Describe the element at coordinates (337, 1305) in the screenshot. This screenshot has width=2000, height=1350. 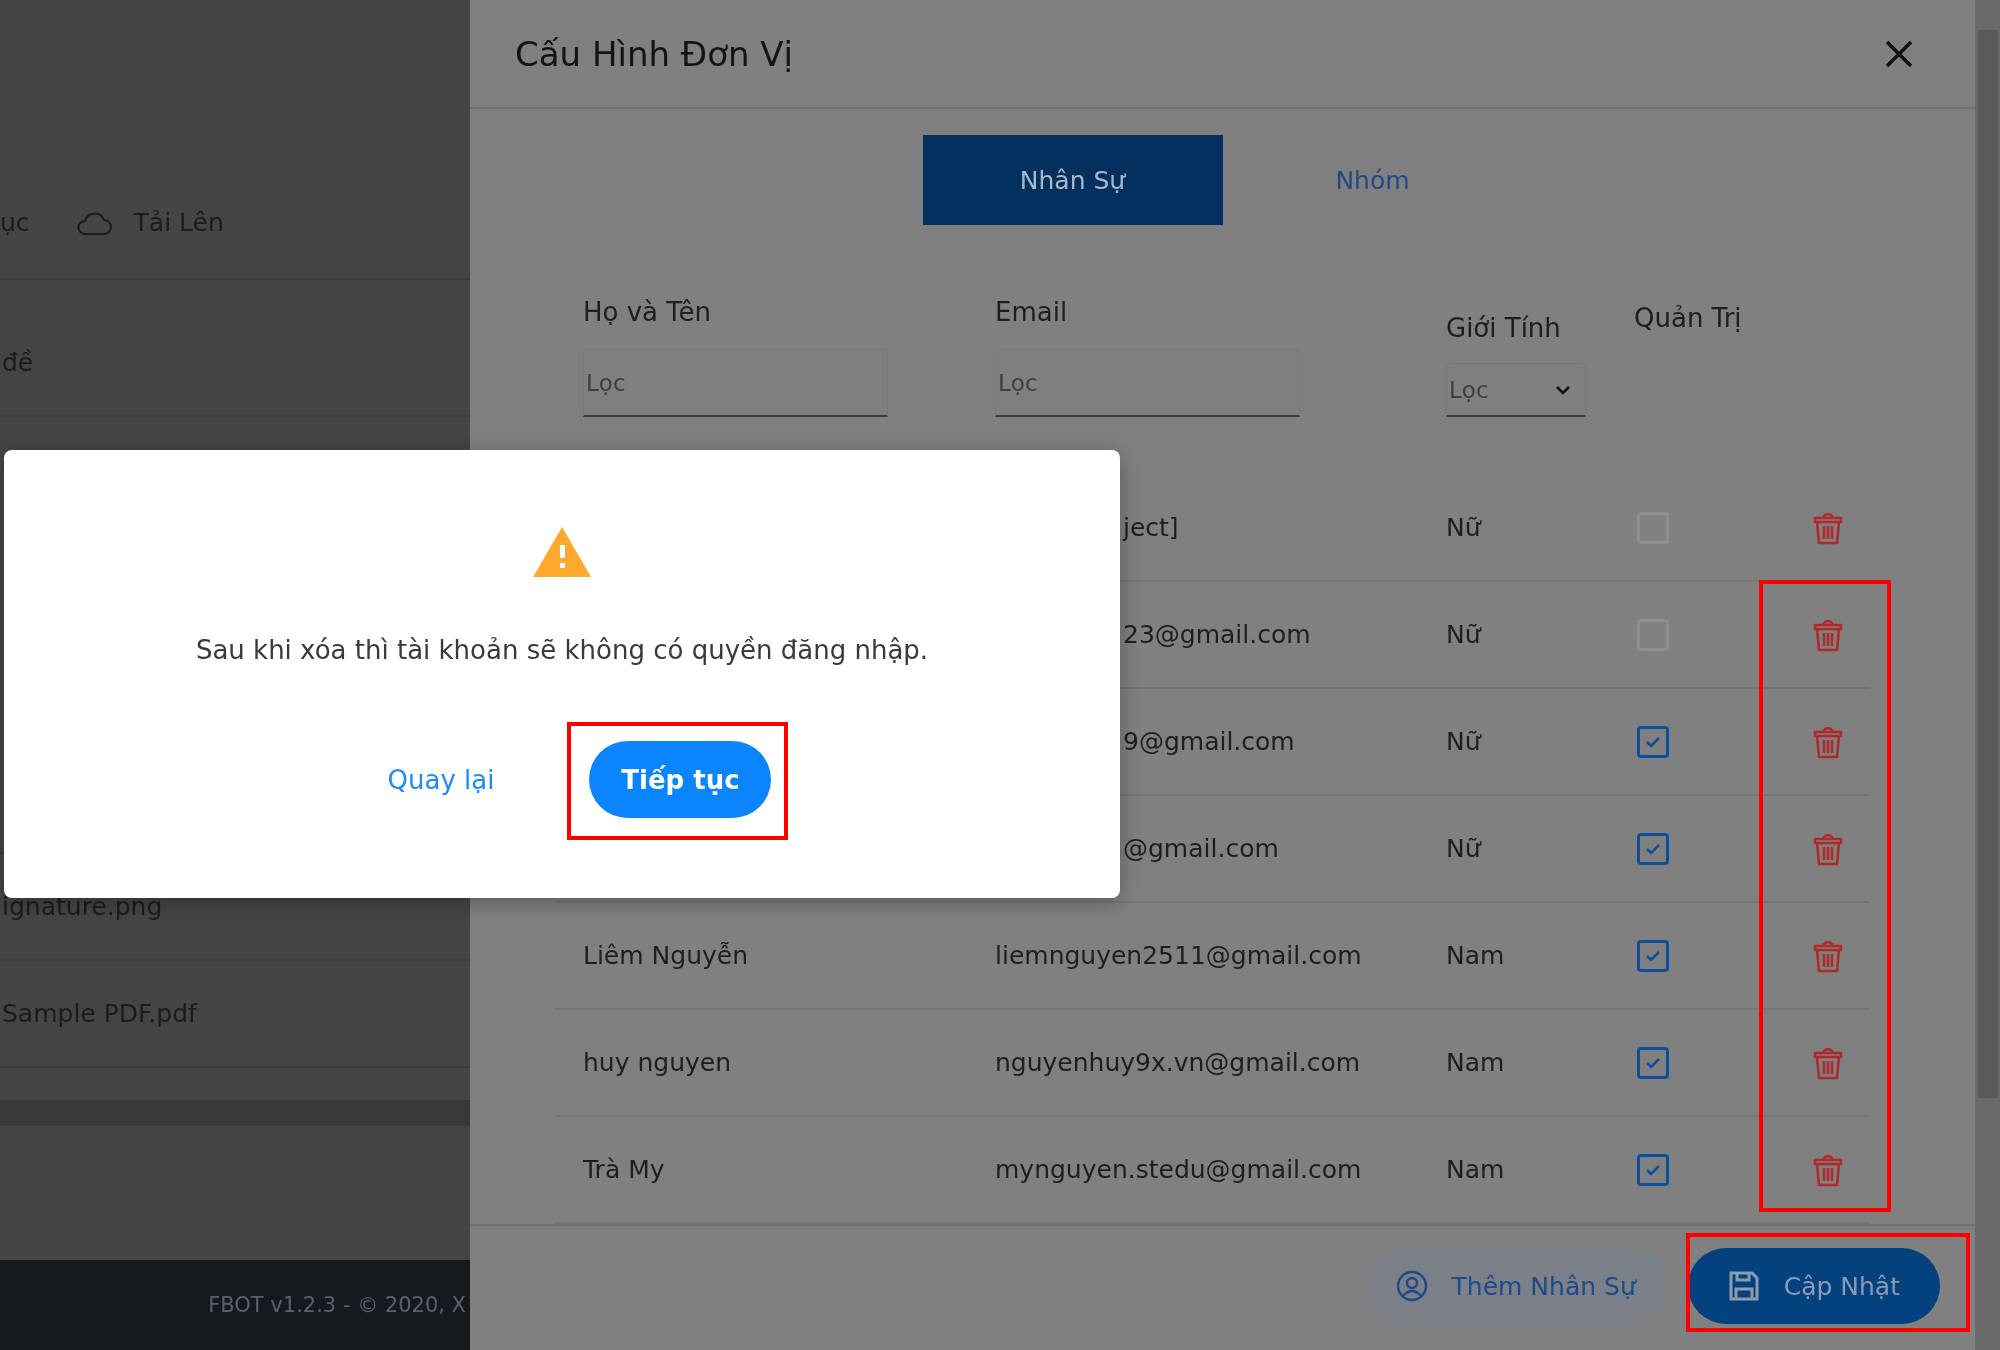
I see `footer-text: FBOT v1.2.3 - © 2020, X` at that location.